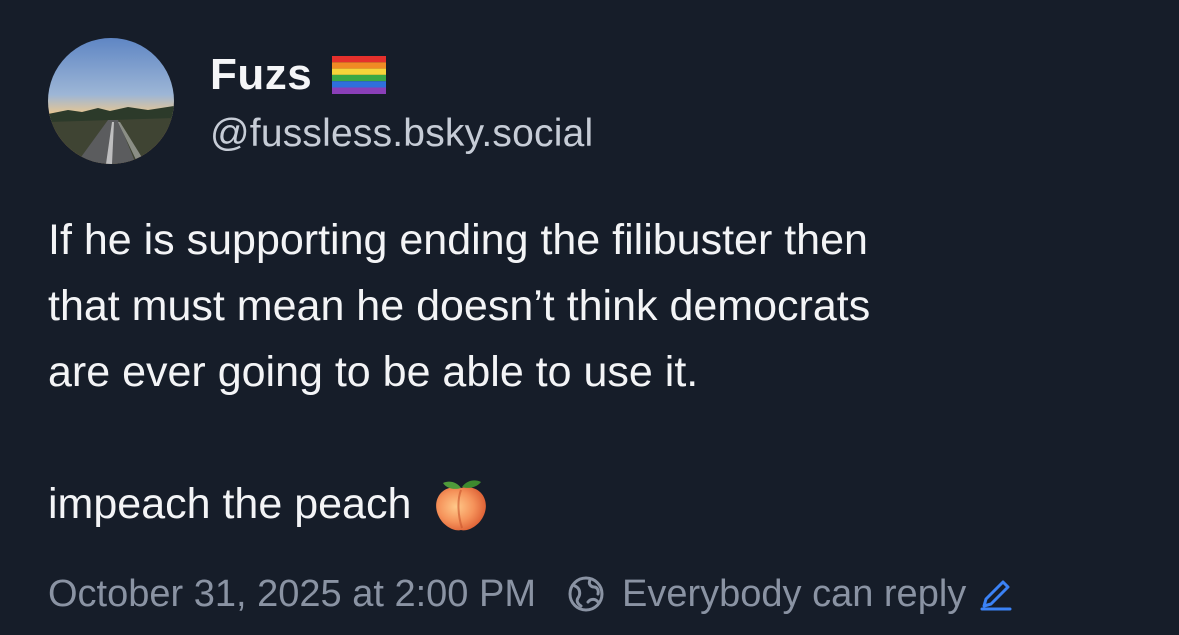 This screenshot has height=635, width=1179. Describe the element at coordinates (359, 75) in the screenshot. I see `rainbow-flag-icon` at that location.